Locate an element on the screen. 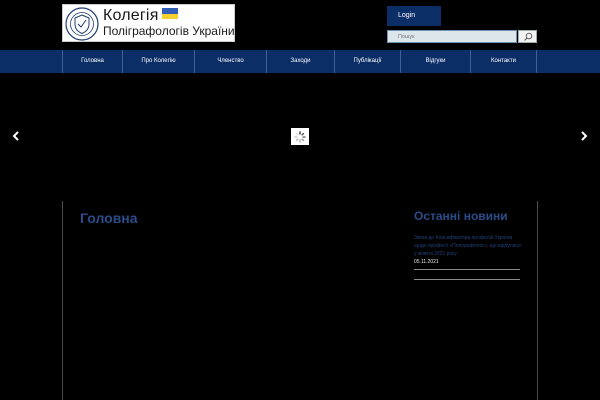 The image size is (600, 400). spinner-icon is located at coordinates (300, 136).